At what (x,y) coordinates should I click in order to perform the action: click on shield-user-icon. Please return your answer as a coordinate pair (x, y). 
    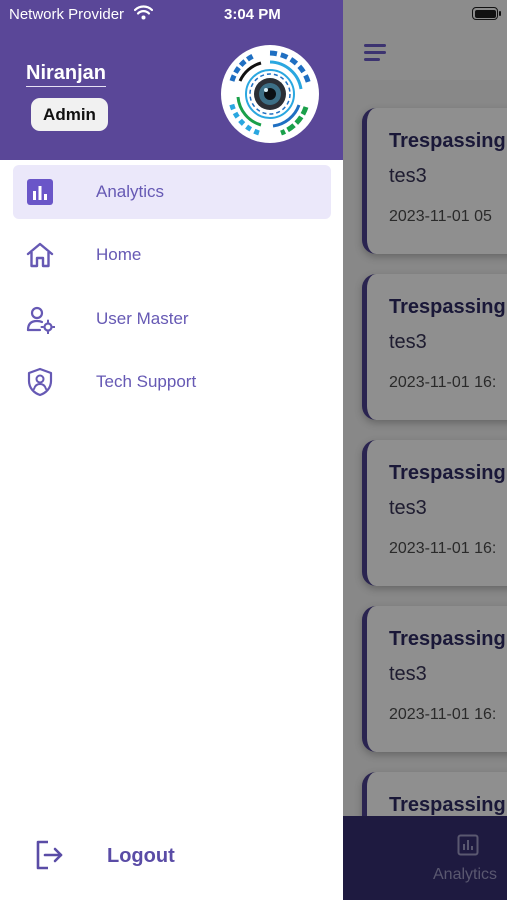
    Looking at the image, I should click on (40, 382).